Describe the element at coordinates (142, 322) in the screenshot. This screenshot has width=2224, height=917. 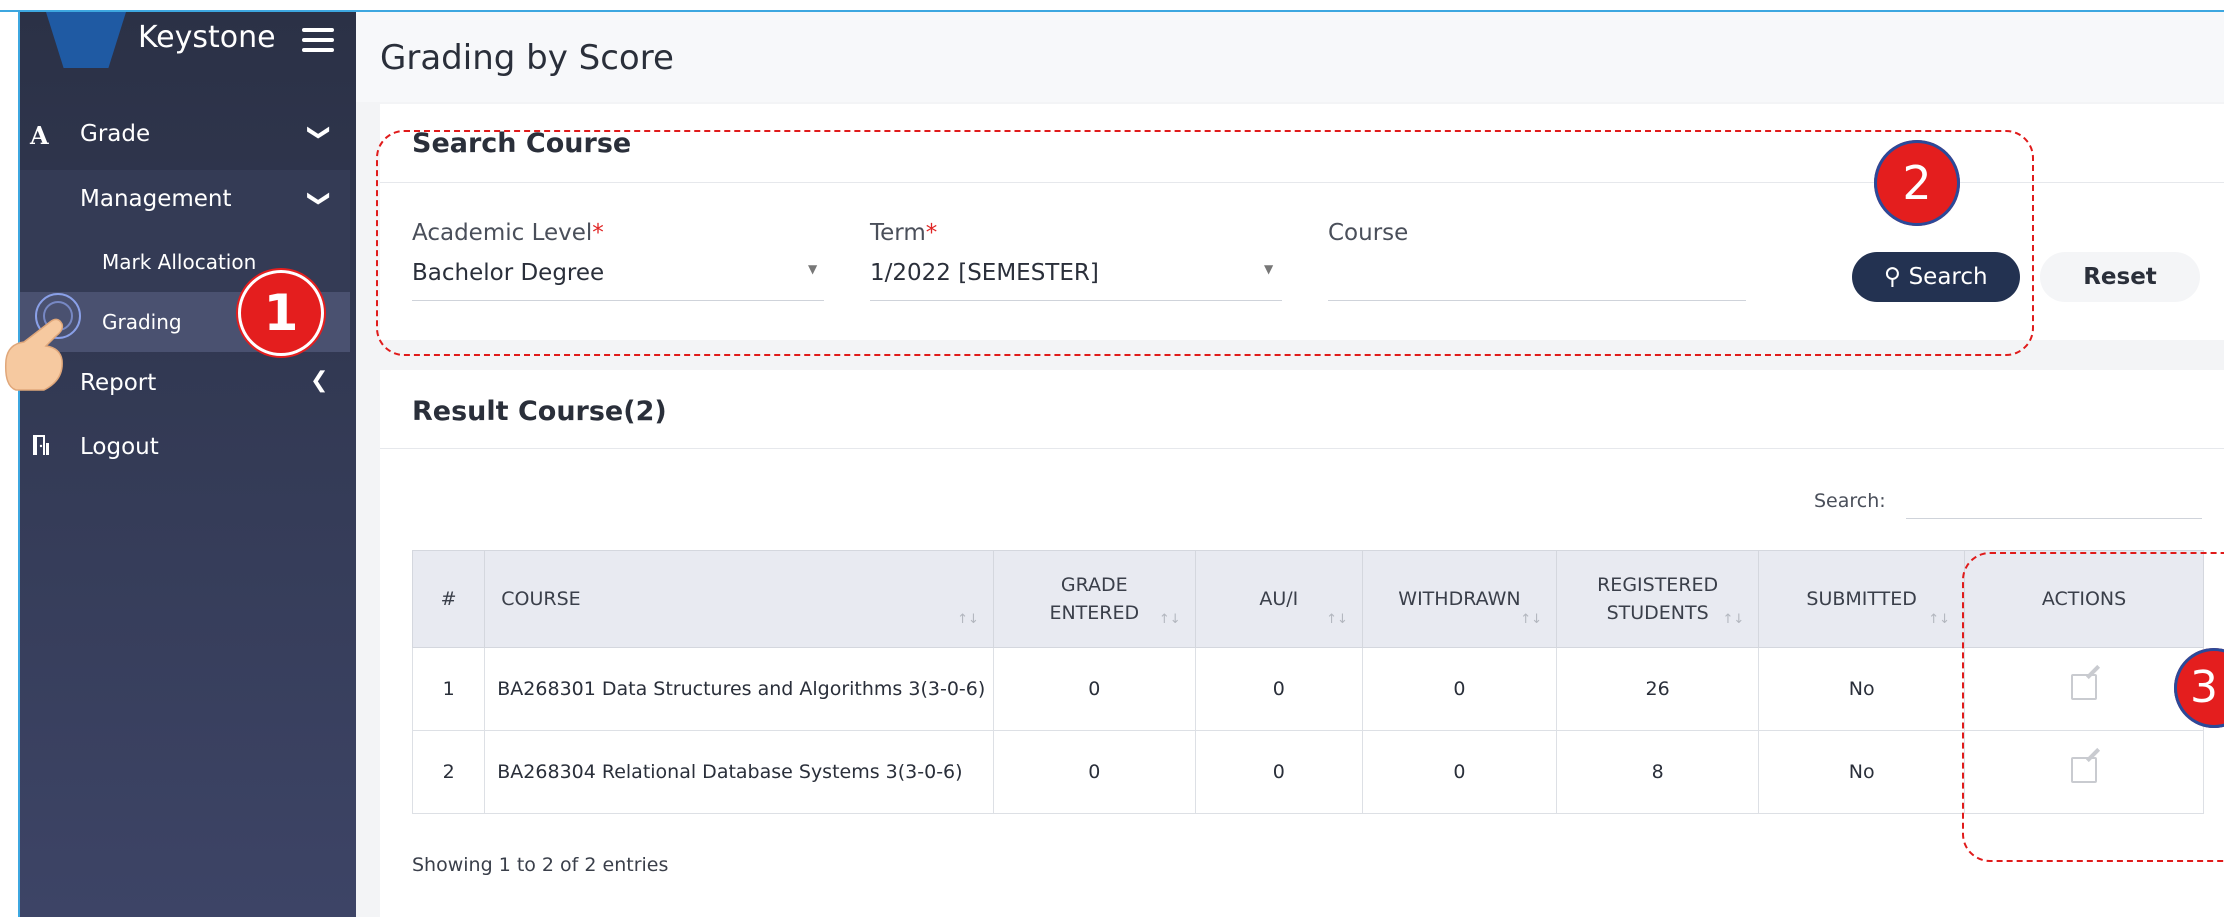
I see `sidebar-item-label: Grading` at that location.